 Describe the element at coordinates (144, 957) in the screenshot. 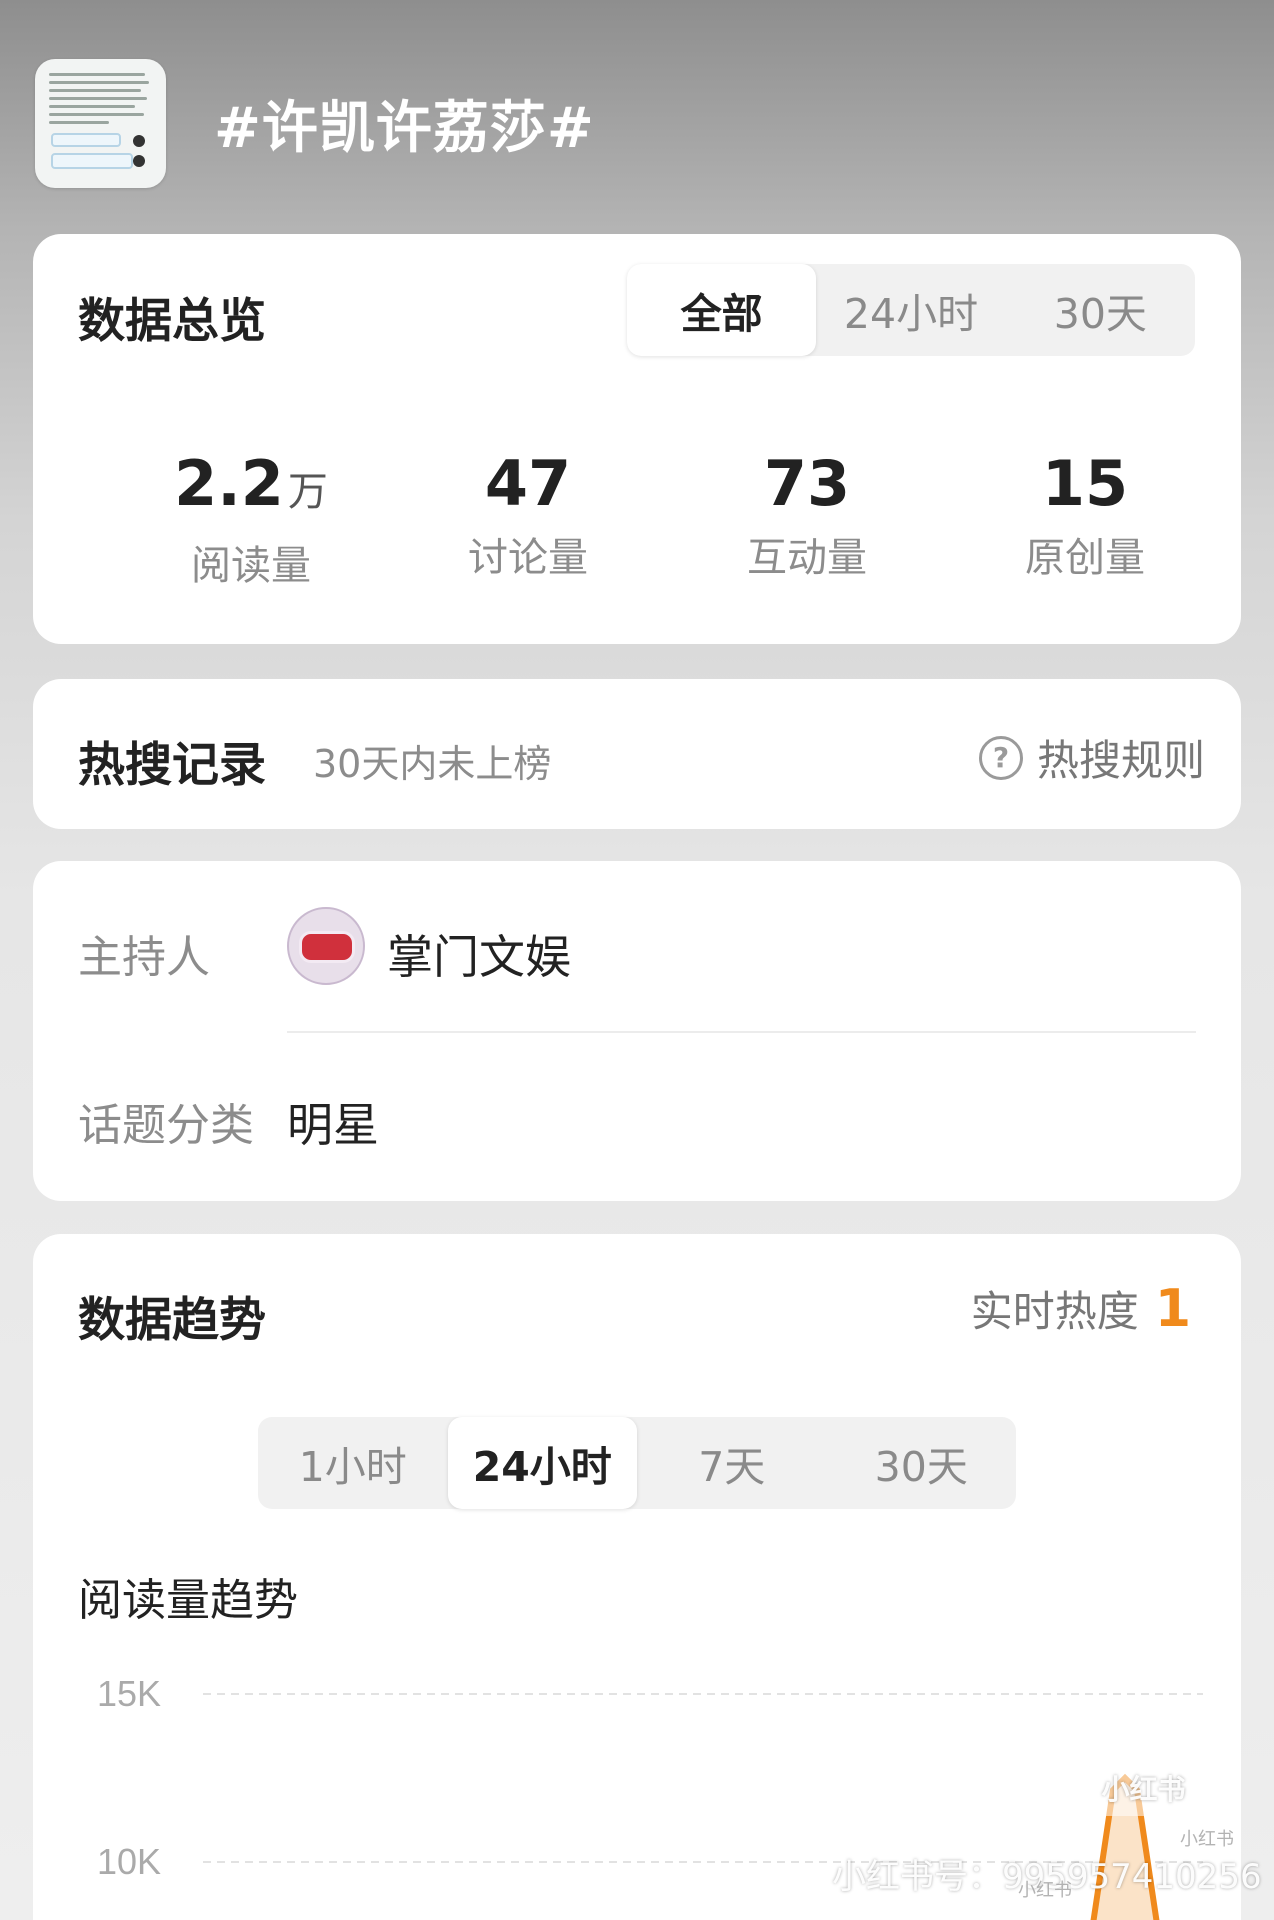

I see `host-label: 主持人` at that location.